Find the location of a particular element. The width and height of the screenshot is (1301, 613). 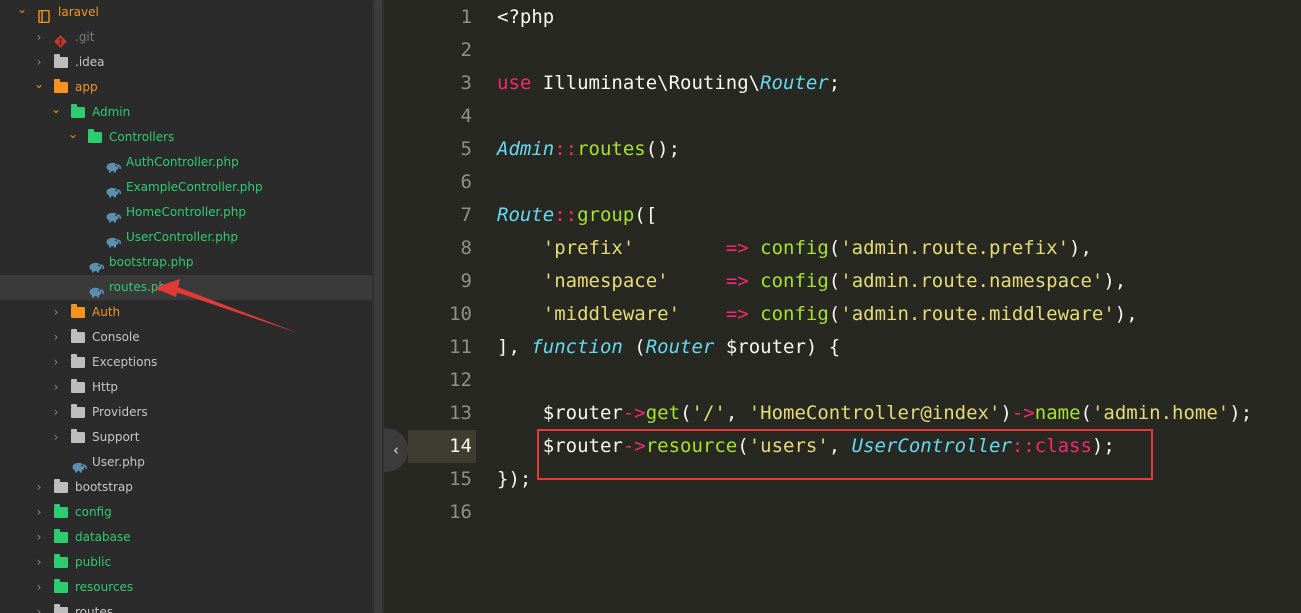

tree-item-public: › public is located at coordinates (186, 562).